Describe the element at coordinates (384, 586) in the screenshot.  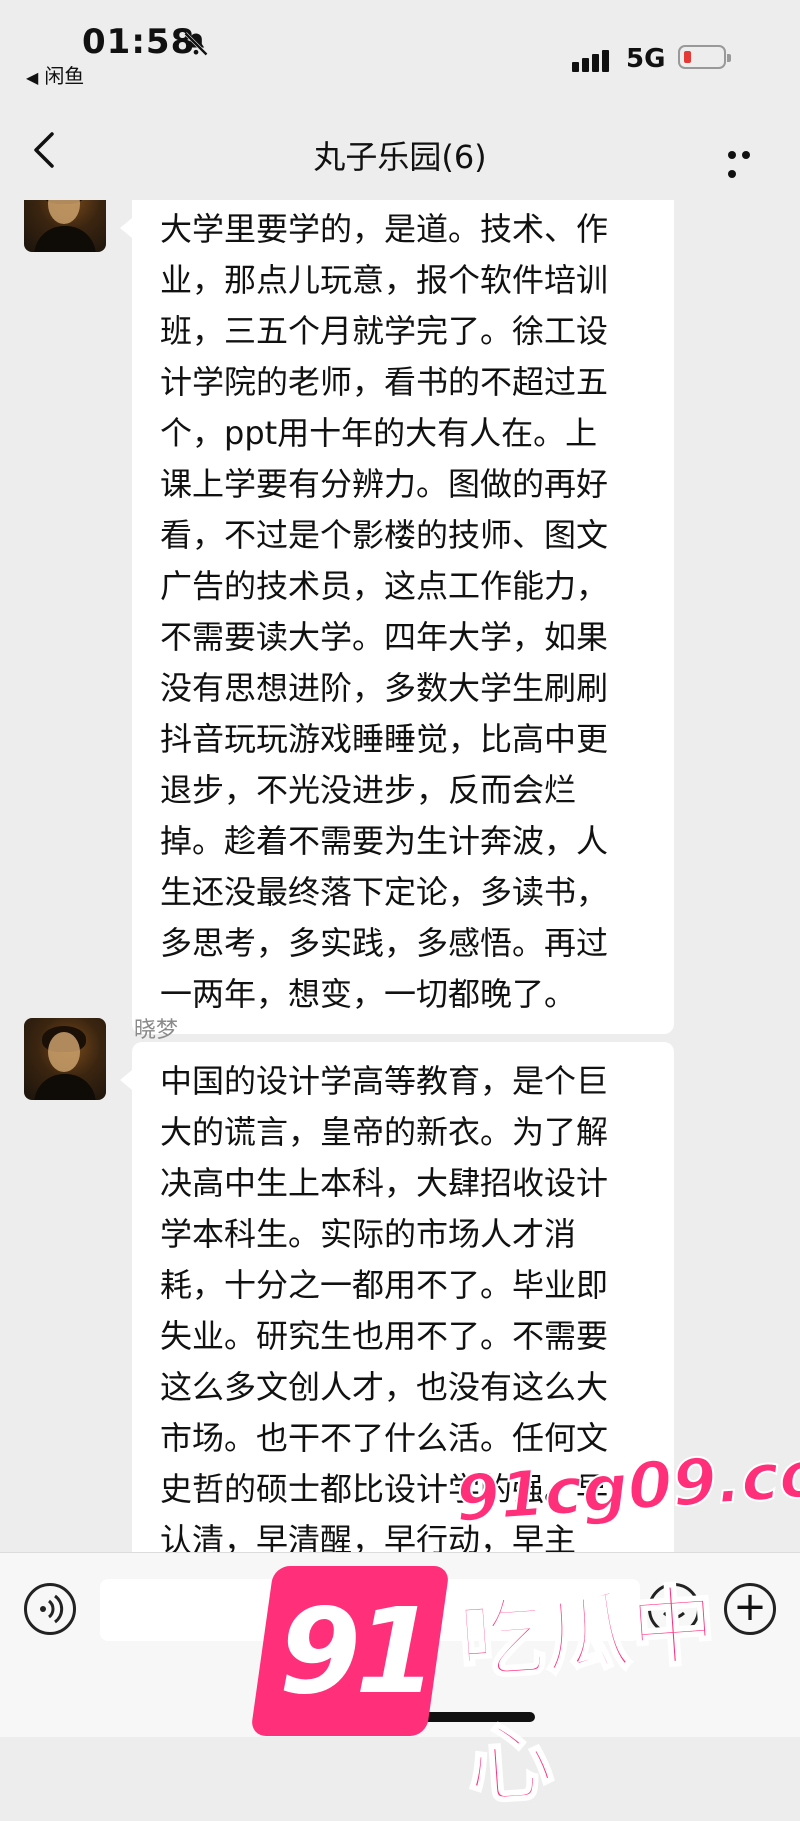
I see `message-line: 广告的技术员，这点工作能力，` at that location.